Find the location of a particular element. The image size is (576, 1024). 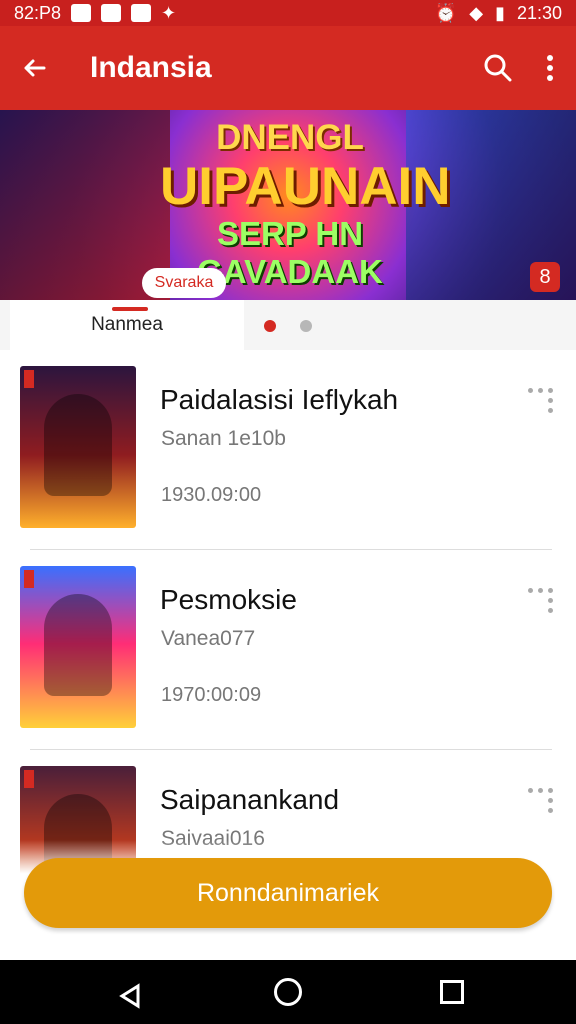

image-notification-icon is located at coordinates (141, 13).